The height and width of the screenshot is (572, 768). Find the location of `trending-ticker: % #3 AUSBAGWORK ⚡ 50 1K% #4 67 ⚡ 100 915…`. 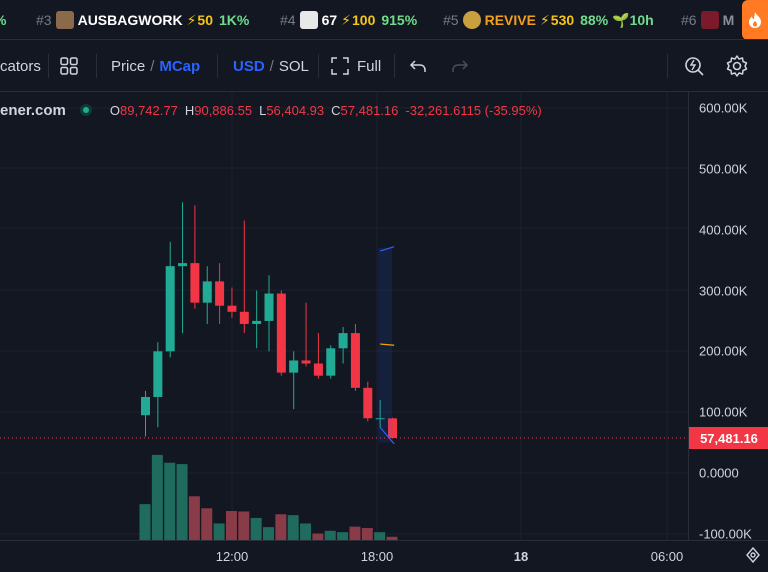

trending-ticker: % #3 AUSBAGWORK ⚡ 50 1K% #4 67 ⚡ 100 915… is located at coordinates (384, 20).